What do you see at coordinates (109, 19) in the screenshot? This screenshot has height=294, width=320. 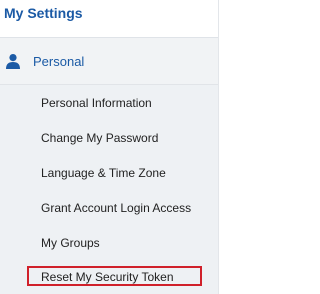 I see `settings-header: My Settings` at bounding box center [109, 19].